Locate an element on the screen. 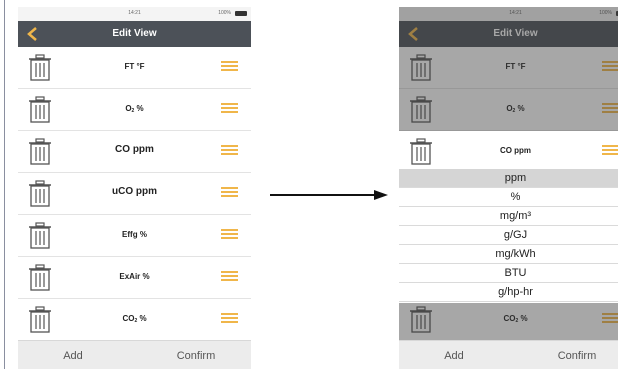 The image size is (618, 369). unit-option: ppm is located at coordinates (508, 178).